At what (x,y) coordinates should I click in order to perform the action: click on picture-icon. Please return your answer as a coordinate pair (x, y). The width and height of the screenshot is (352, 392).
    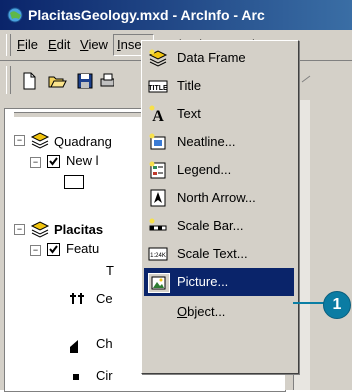
    Looking at the image, I should click on (159, 283).